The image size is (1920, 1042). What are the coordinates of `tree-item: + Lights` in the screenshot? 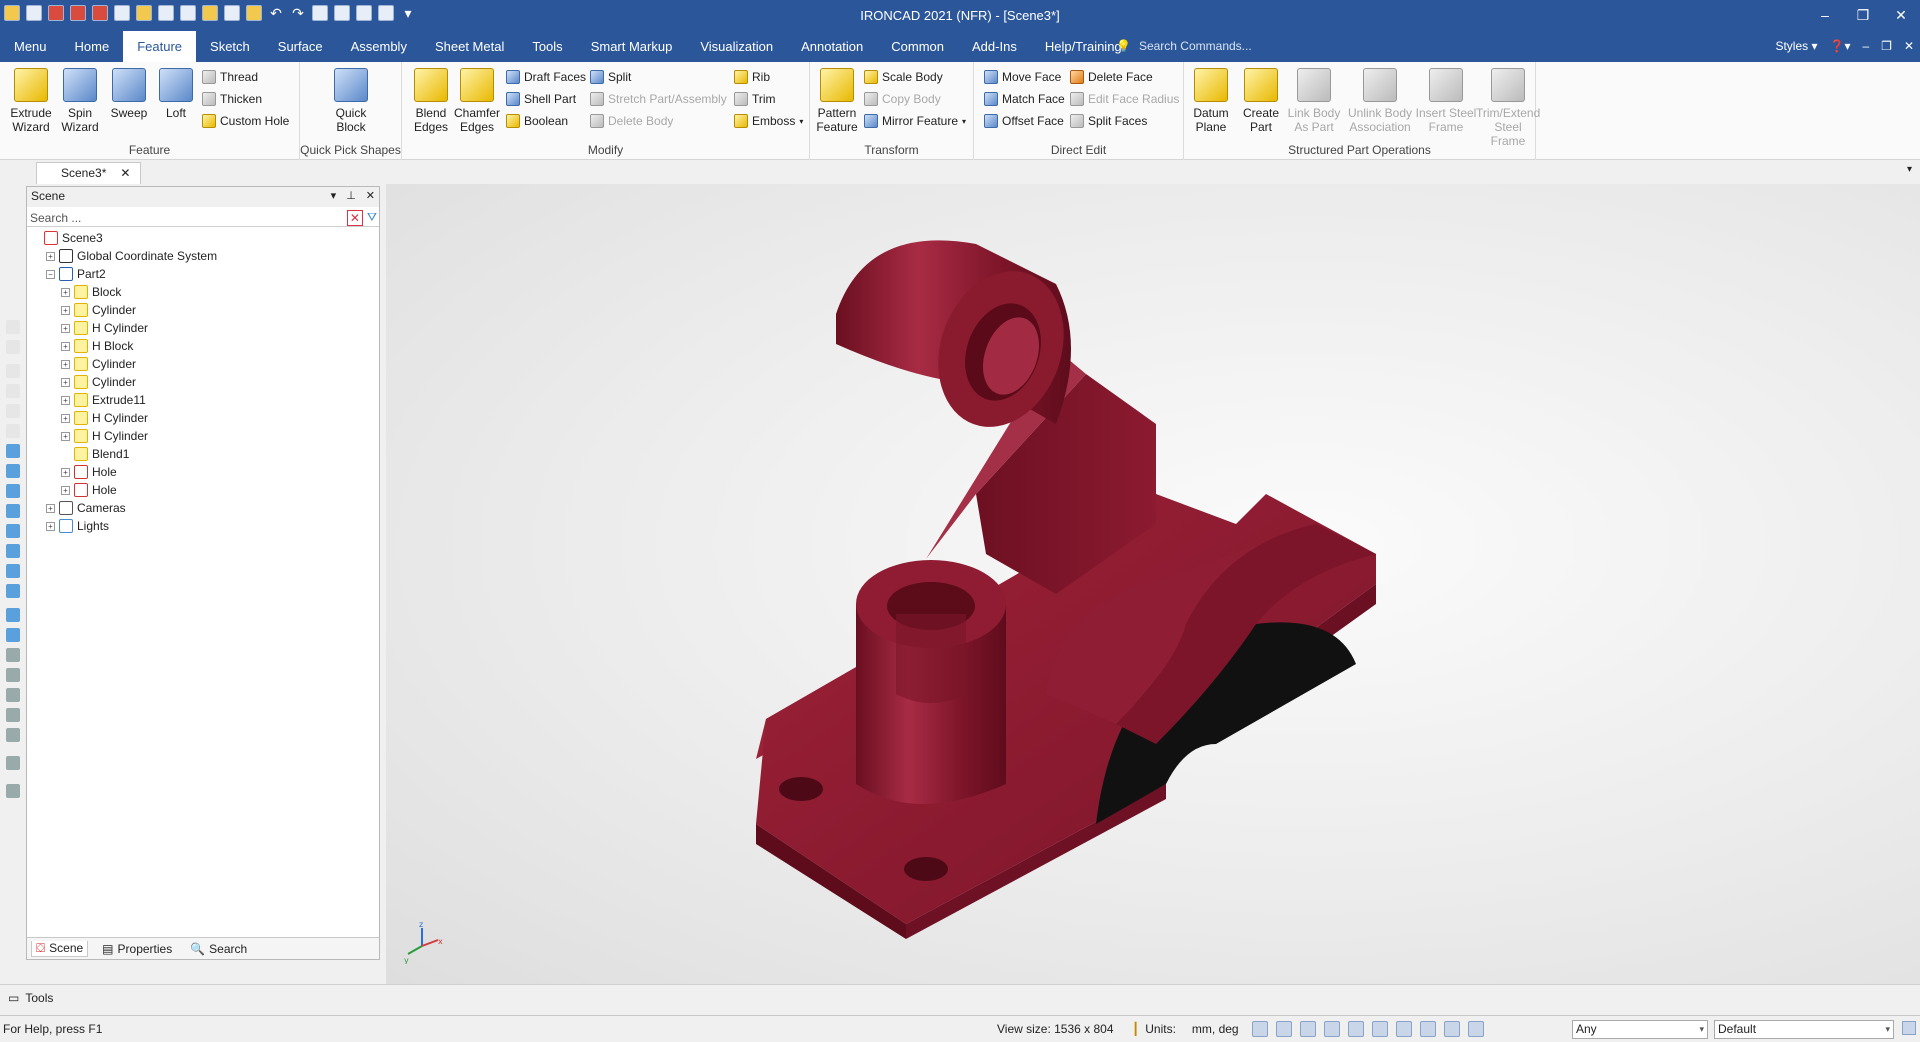 It's located at (203, 526).